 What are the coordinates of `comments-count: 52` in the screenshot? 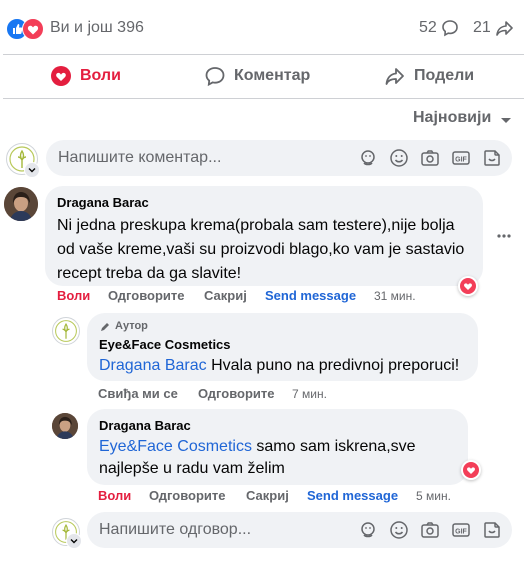 It's located at (441, 29).